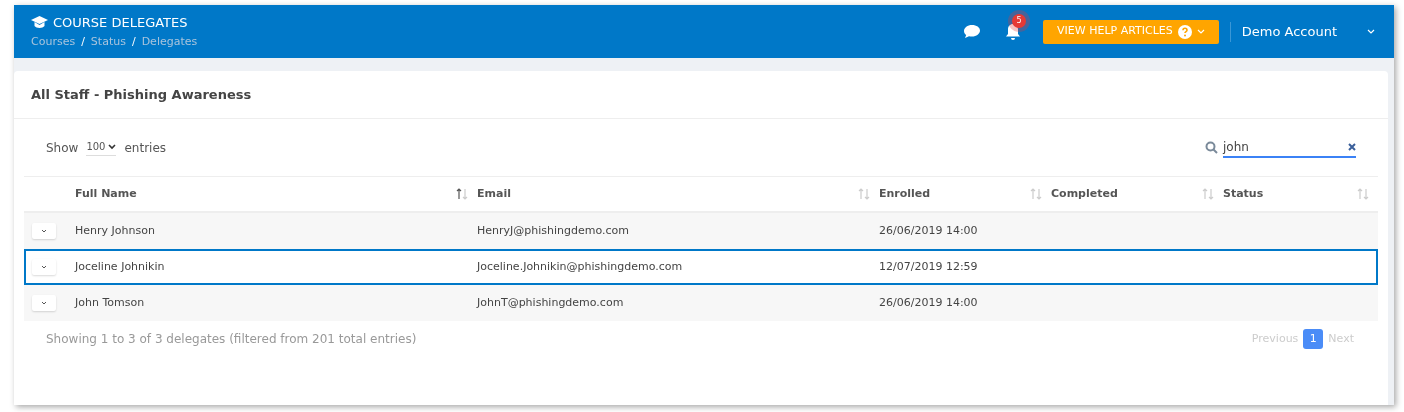 The height and width of the screenshot is (412, 1404). Describe the element at coordinates (673, 194) in the screenshot. I see `column-header: Email` at that location.